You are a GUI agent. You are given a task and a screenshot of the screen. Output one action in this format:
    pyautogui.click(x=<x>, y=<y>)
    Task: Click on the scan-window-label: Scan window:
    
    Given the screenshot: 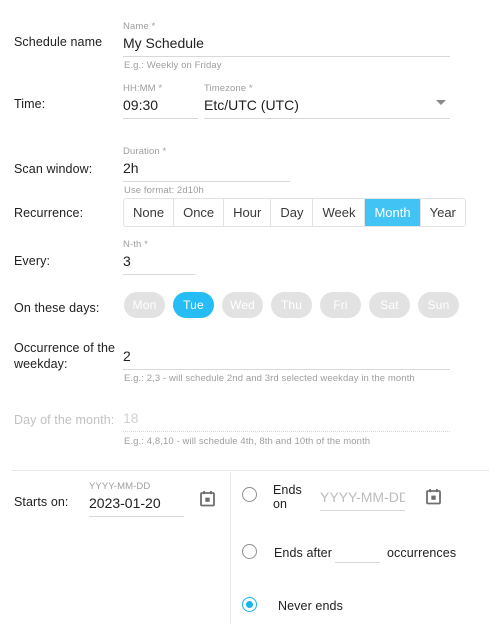 What is the action you would take?
    pyautogui.click(x=53, y=169)
    